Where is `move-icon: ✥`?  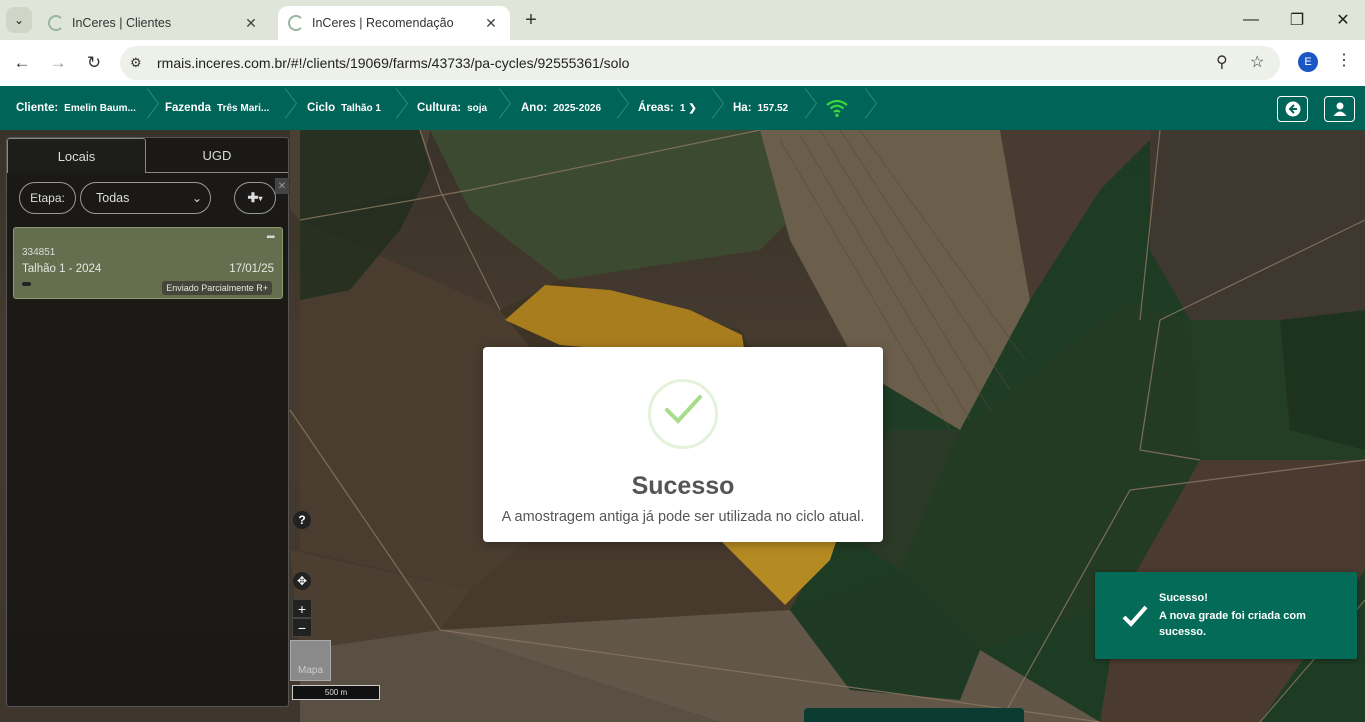 move-icon: ✥ is located at coordinates (302, 581).